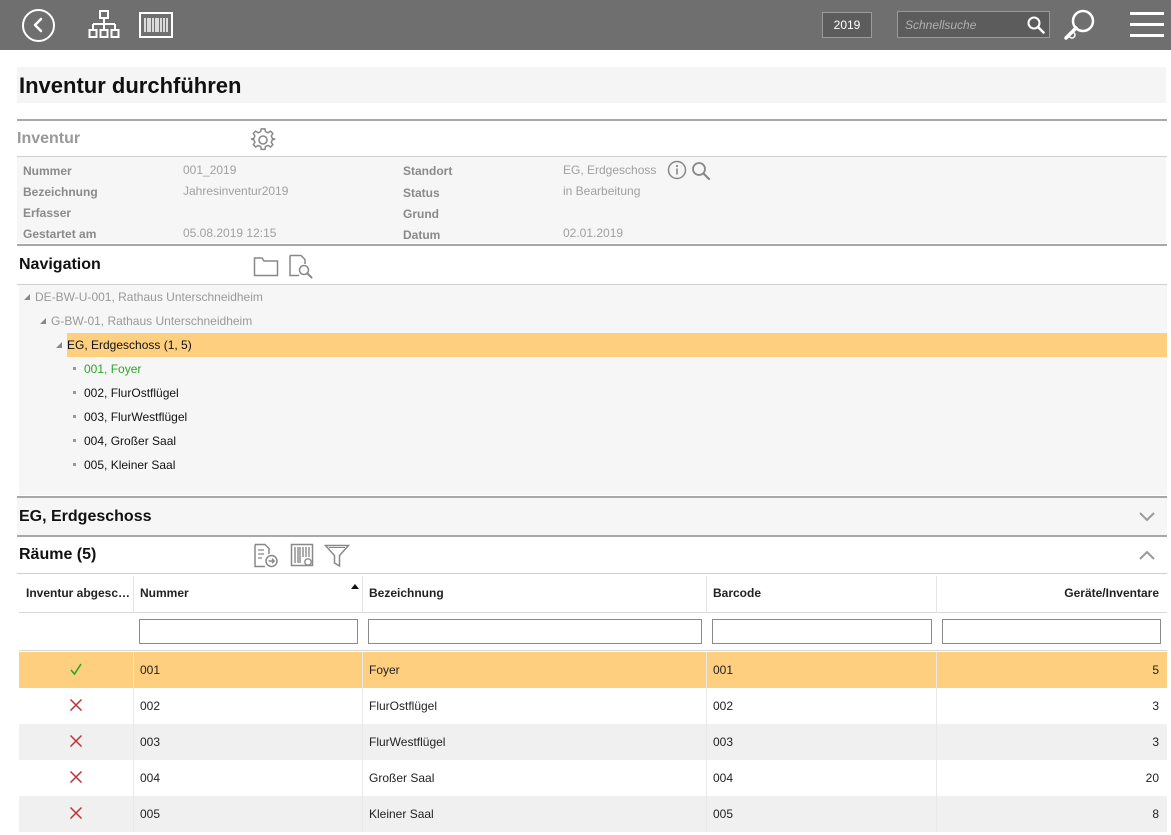 The height and width of the screenshot is (835, 1171). What do you see at coordinates (60, 192) in the screenshot?
I see `field-label-bezeichnung: Bezeichnung` at bounding box center [60, 192].